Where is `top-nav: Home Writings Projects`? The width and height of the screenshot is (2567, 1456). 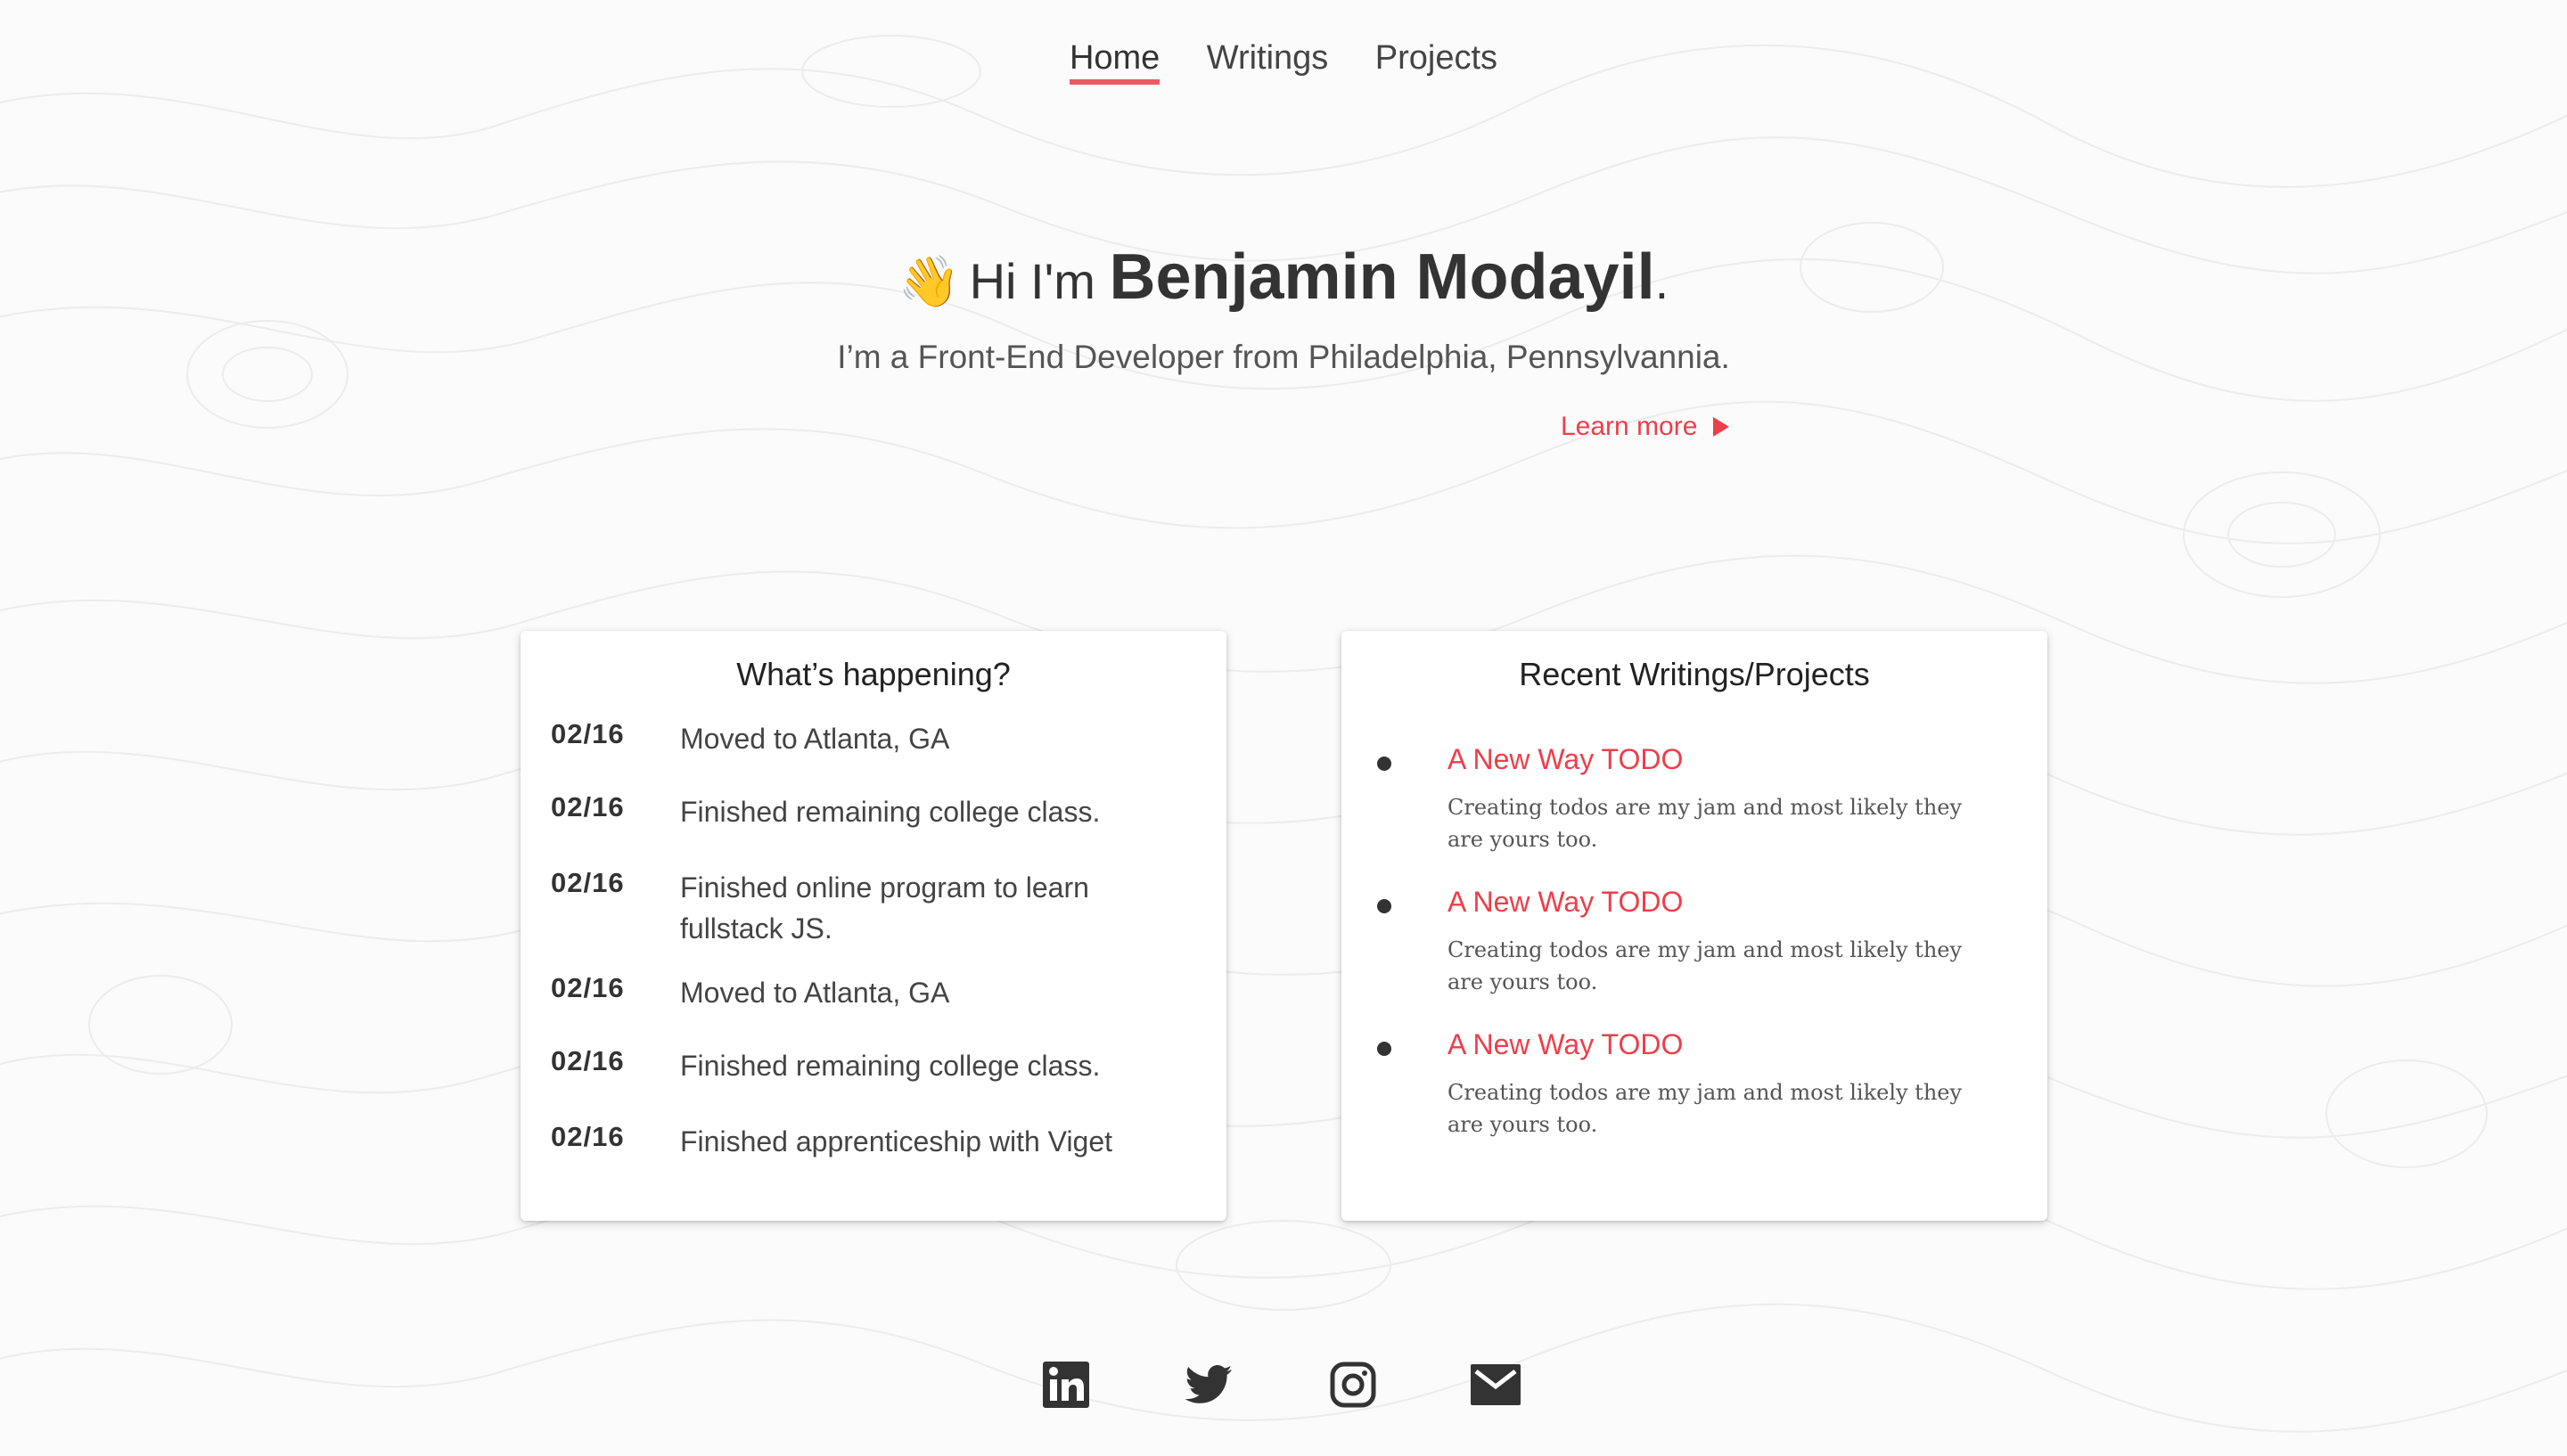 top-nav: Home Writings Projects is located at coordinates (1283, 62).